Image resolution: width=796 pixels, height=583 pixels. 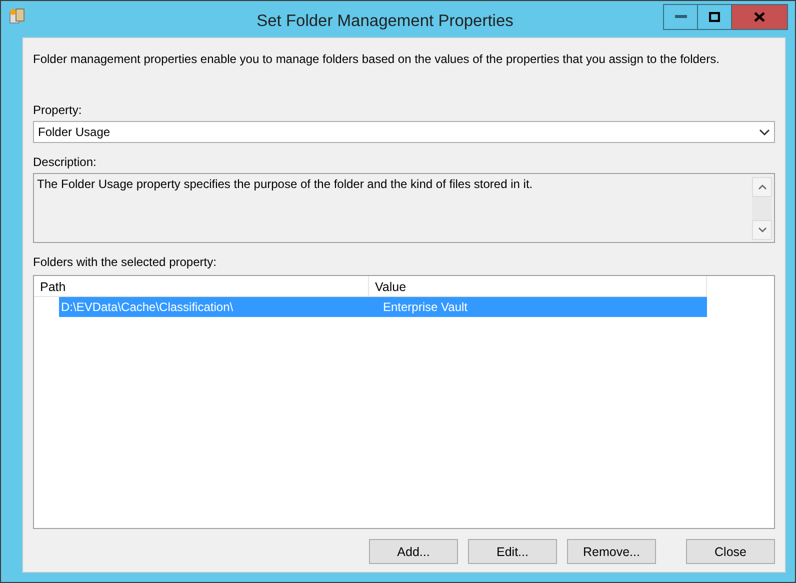 I want to click on path-cell-text: D:\EVData\Cache\Classification\, so click(x=147, y=307).